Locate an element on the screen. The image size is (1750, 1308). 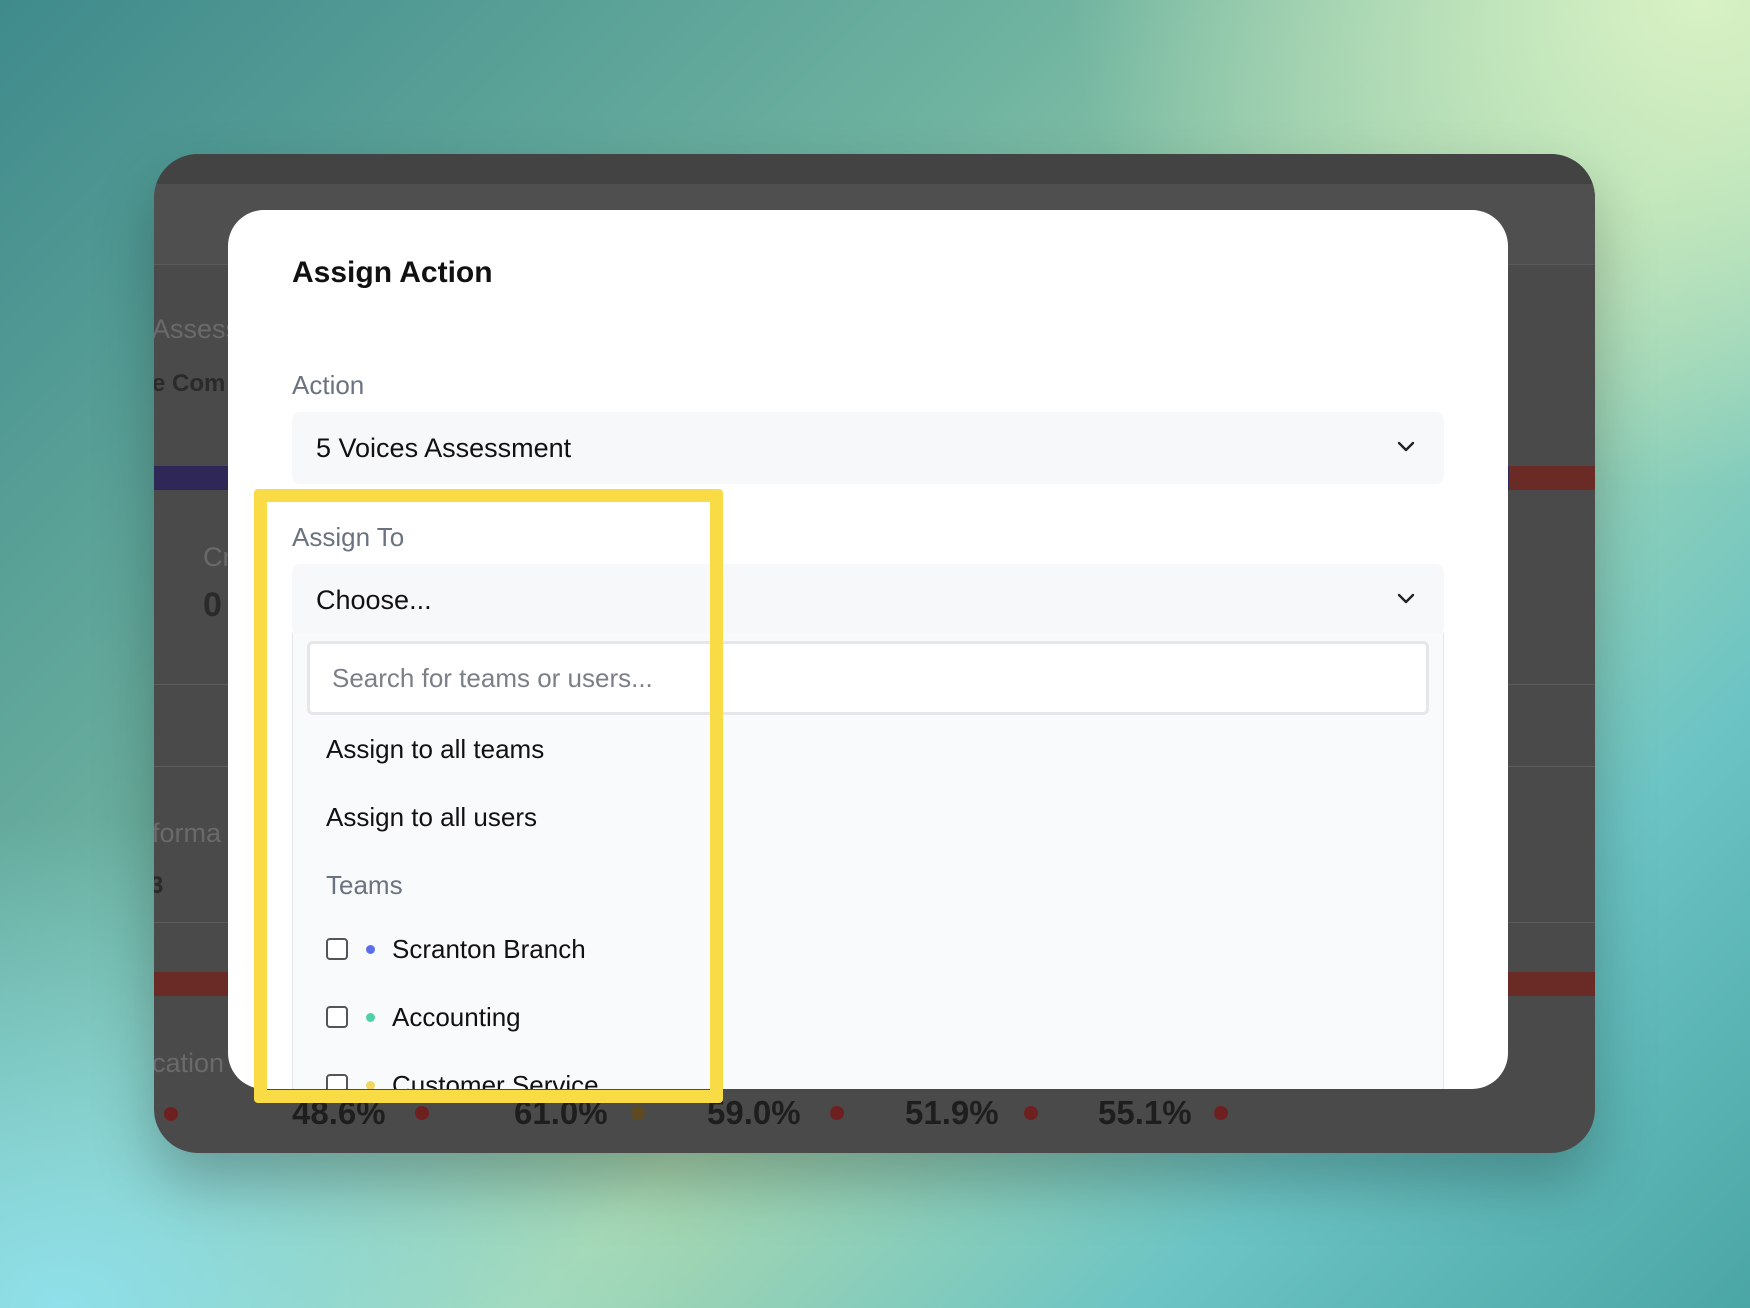
team-name: Customer Service is located at coordinates (495, 1079).